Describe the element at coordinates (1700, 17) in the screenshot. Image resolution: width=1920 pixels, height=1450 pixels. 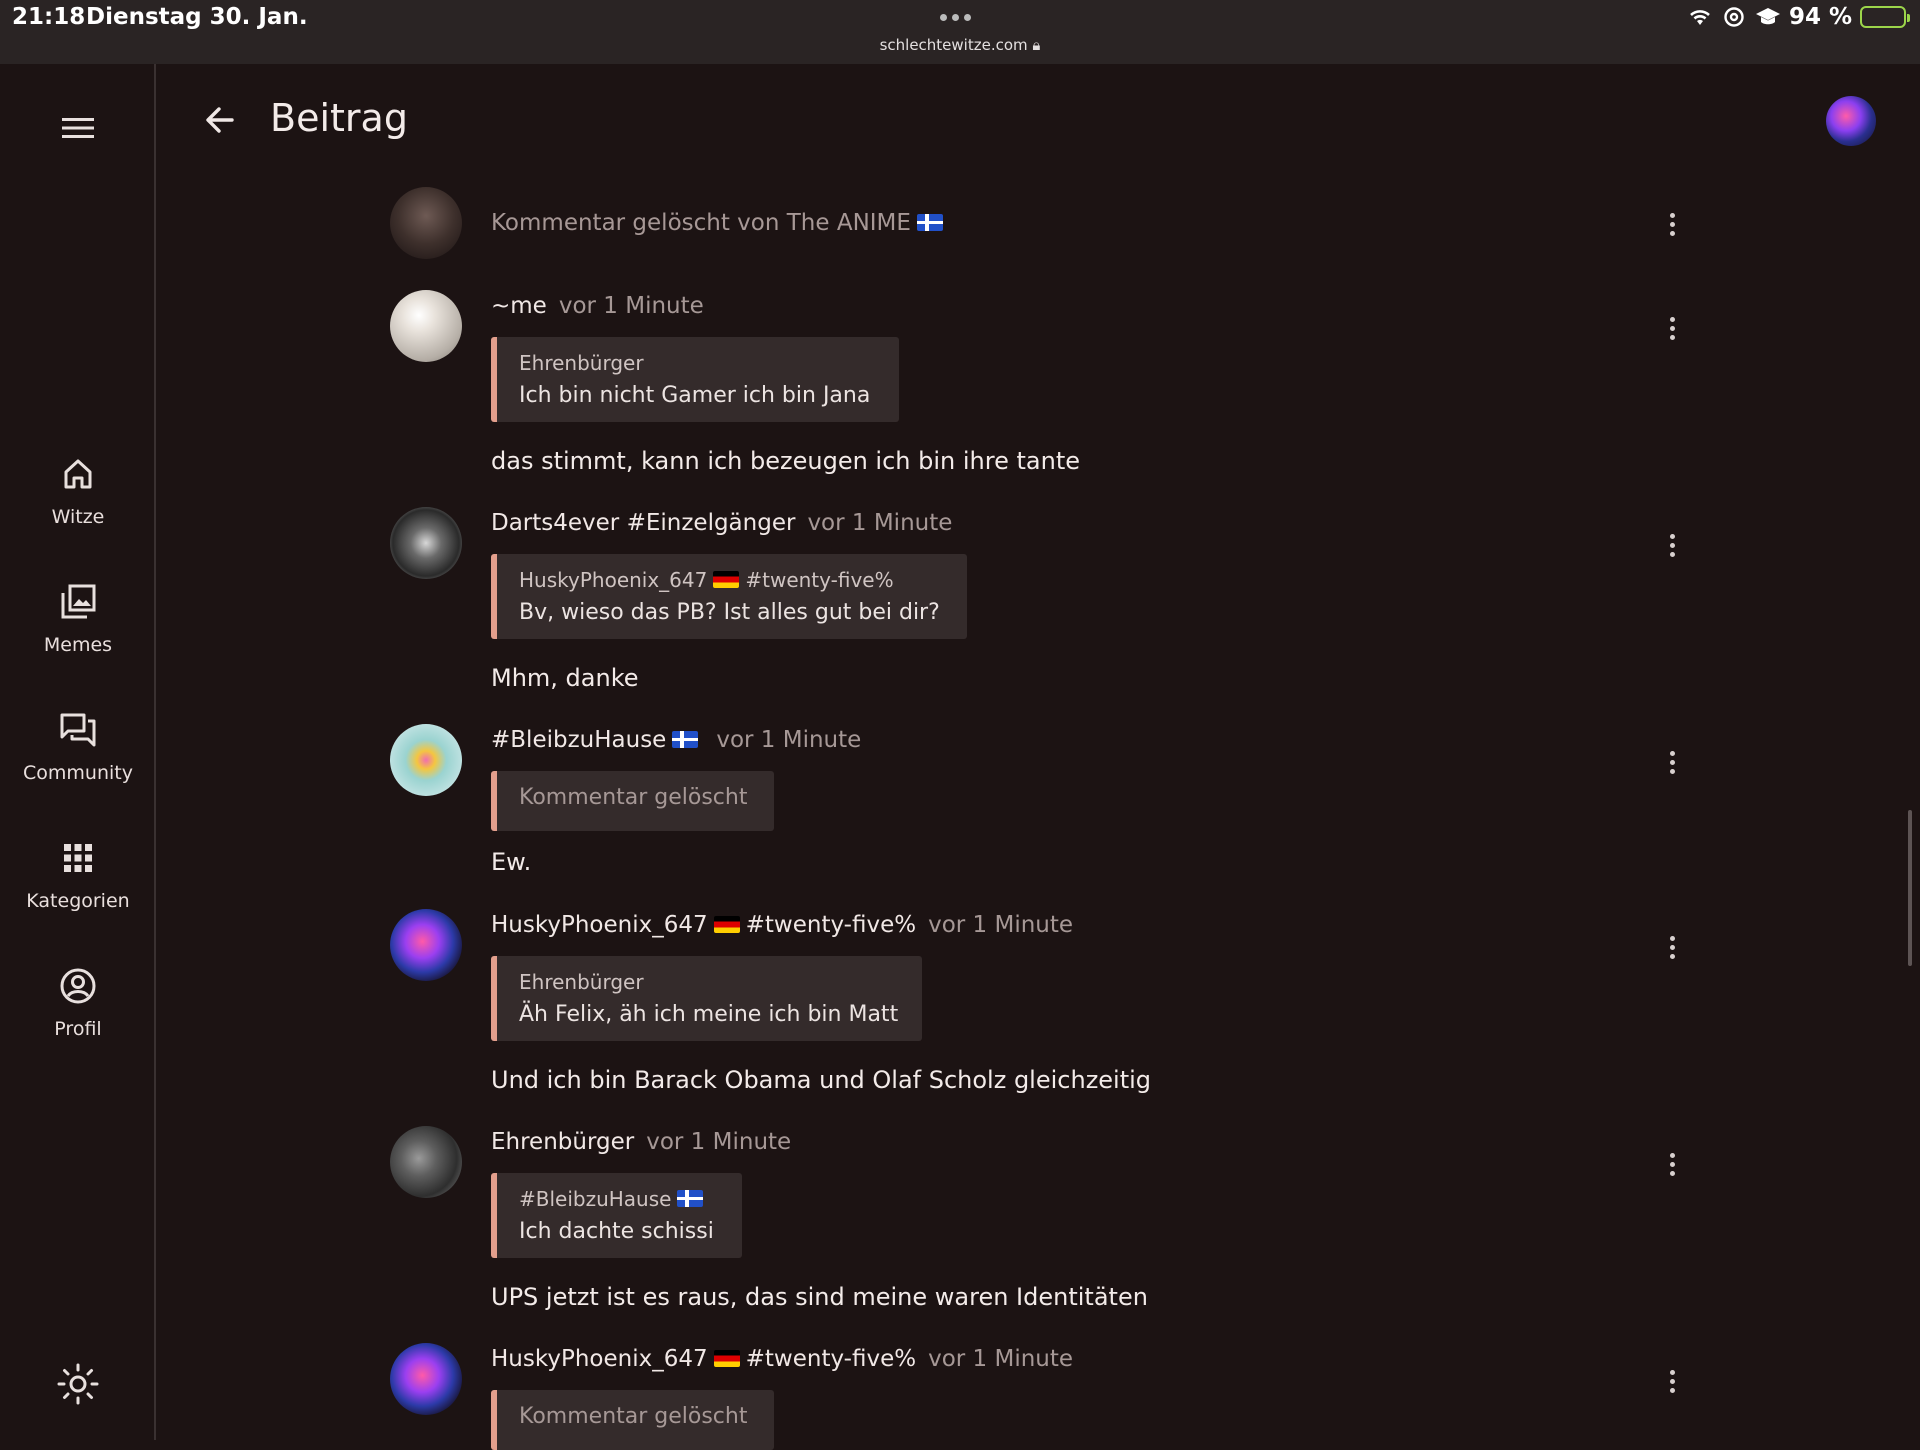
I see `wifi-icon` at that location.